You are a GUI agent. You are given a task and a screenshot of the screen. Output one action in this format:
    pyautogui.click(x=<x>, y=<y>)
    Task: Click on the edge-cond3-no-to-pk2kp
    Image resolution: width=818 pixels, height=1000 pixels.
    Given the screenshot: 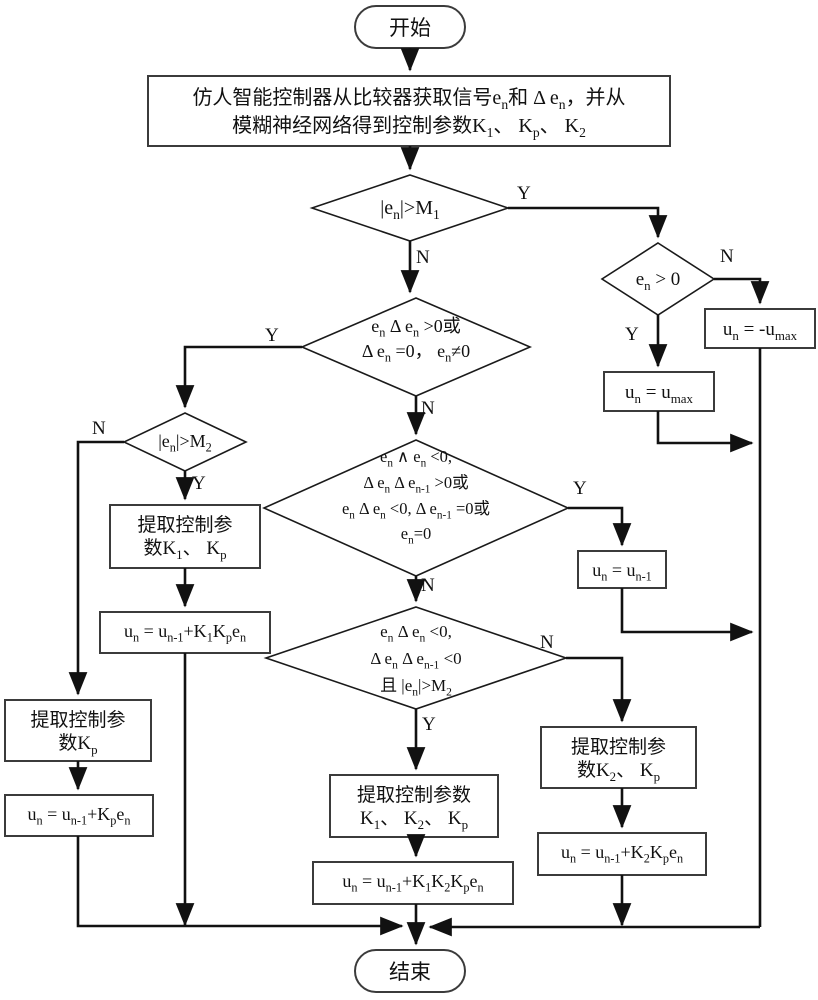 What is the action you would take?
    pyautogui.click(x=599, y=689)
    